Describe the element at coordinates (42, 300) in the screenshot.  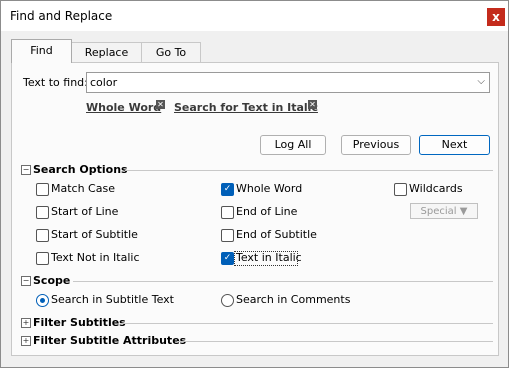
I see `radio-selected-icon` at that location.